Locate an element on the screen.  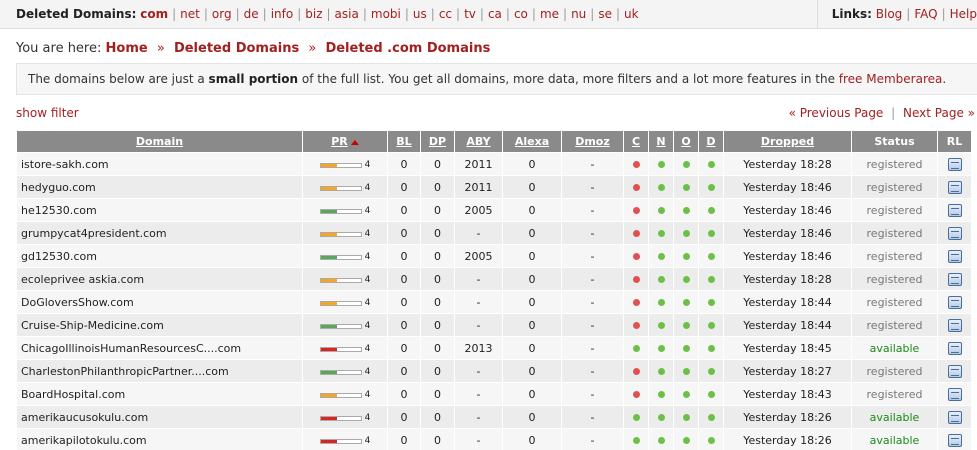
tld-link-uk: uk is located at coordinates (631, 14).